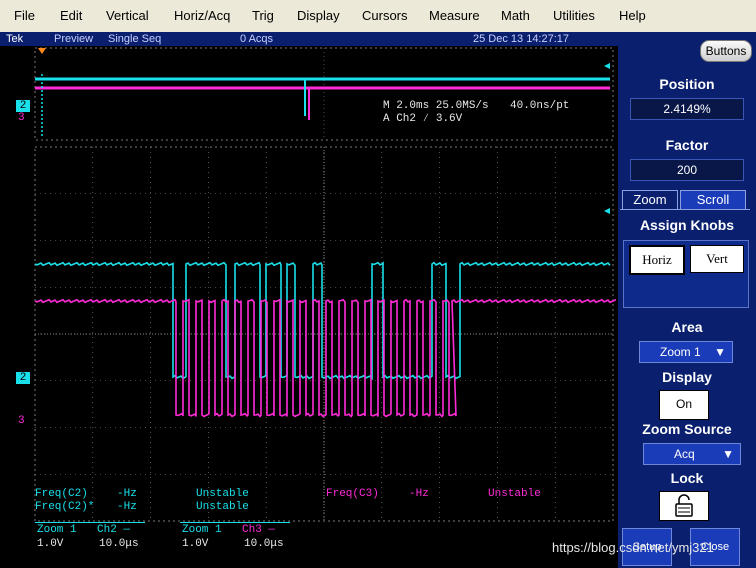 The height and width of the screenshot is (568, 756). Describe the element at coordinates (318, 15) in the screenshot. I see `menu-display: Display` at that location.